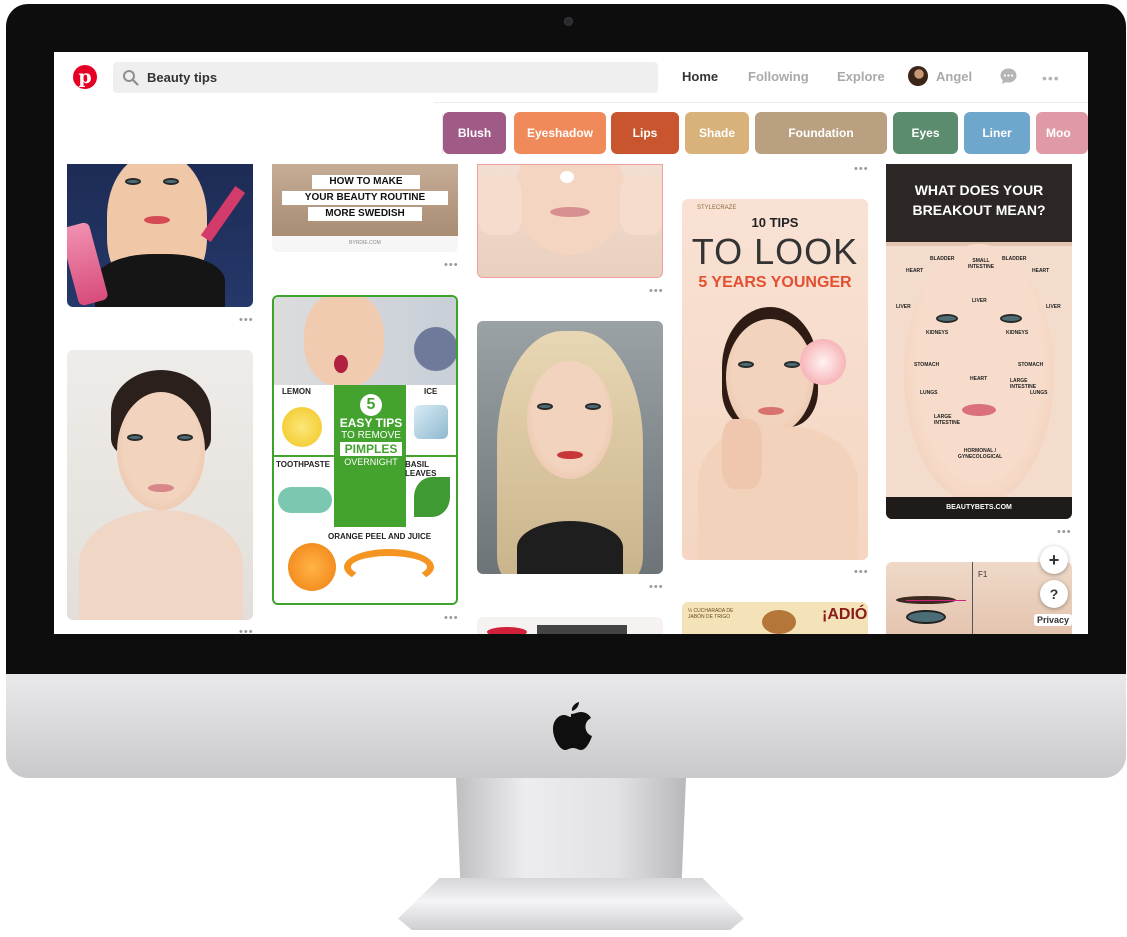  I want to click on privacy-link: Privacy, so click(1053, 620).